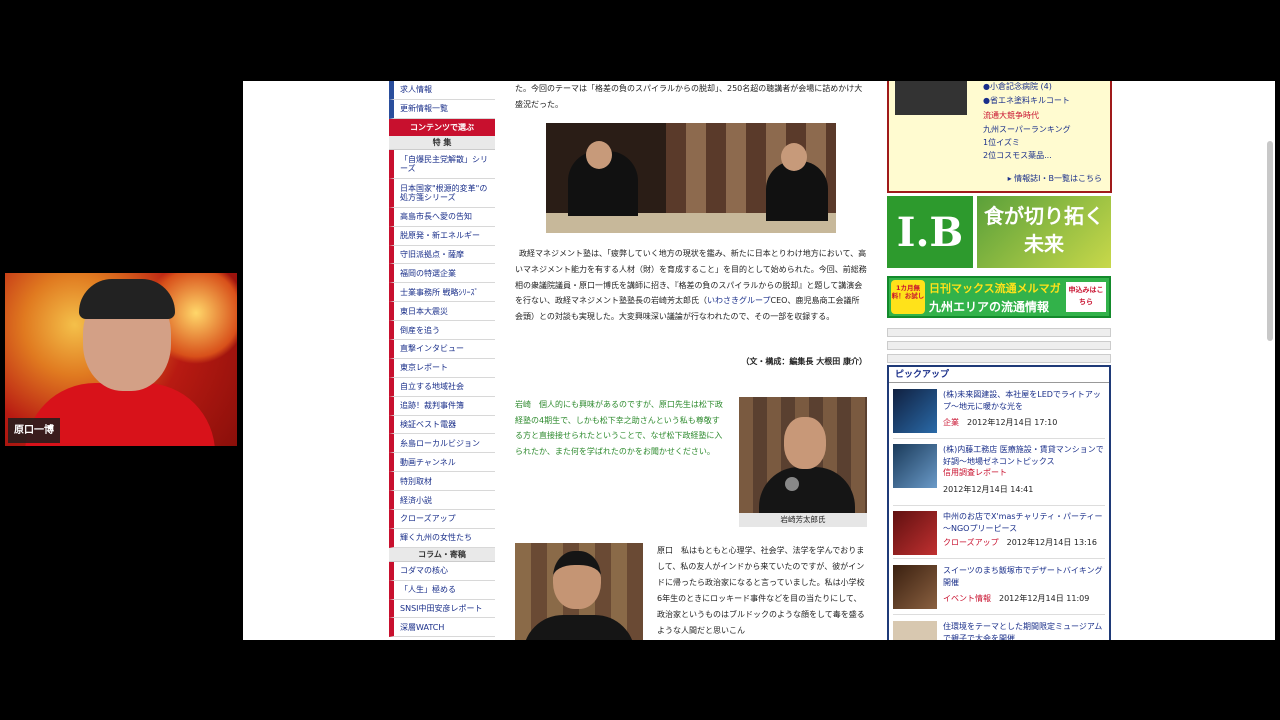  I want to click on nav-item: 自立する地域社会, so click(442, 387).